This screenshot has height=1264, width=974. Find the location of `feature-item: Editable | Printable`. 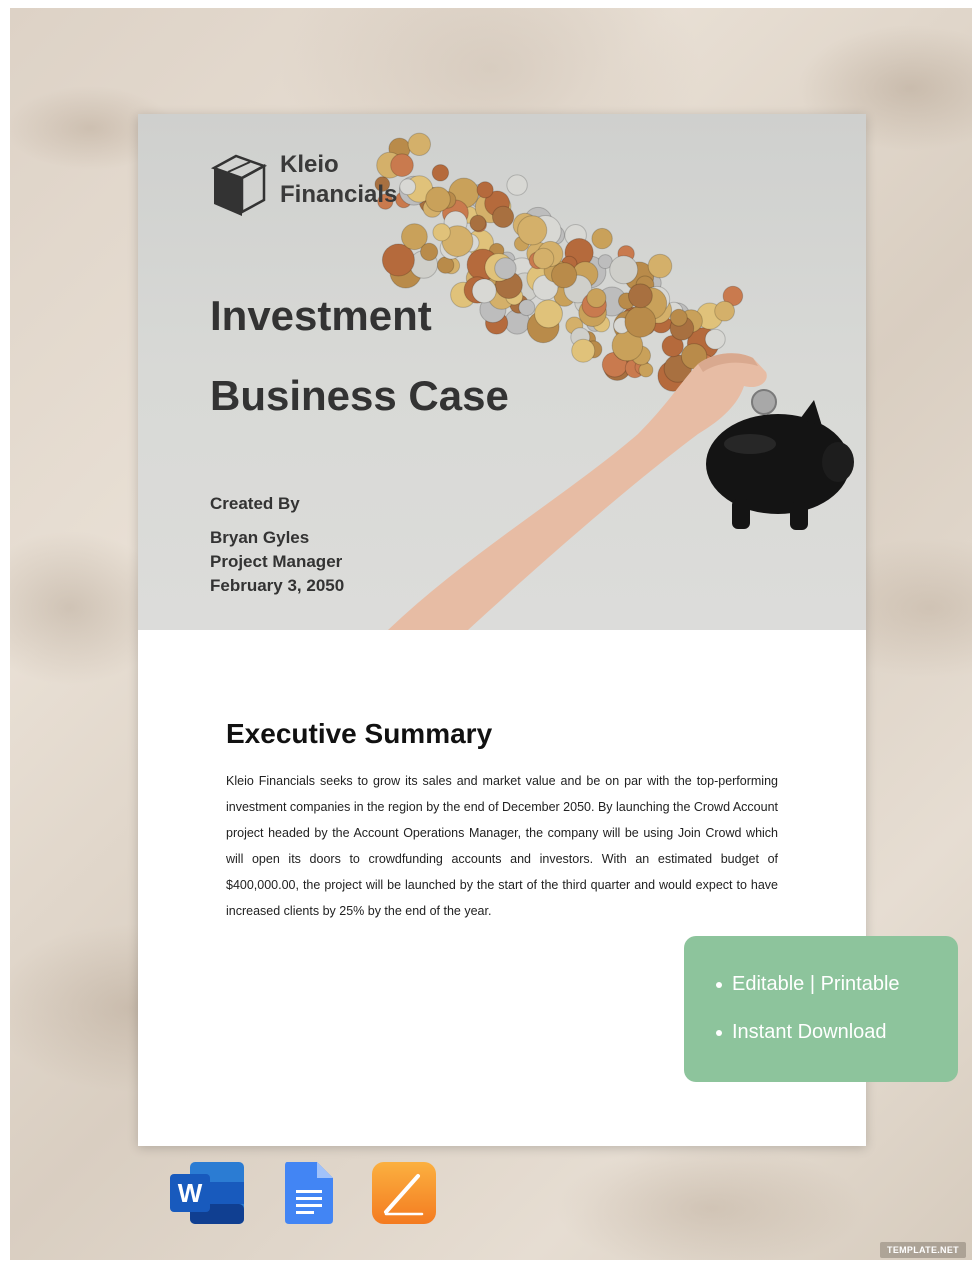

feature-item: Editable | Printable is located at coordinates (808, 984).